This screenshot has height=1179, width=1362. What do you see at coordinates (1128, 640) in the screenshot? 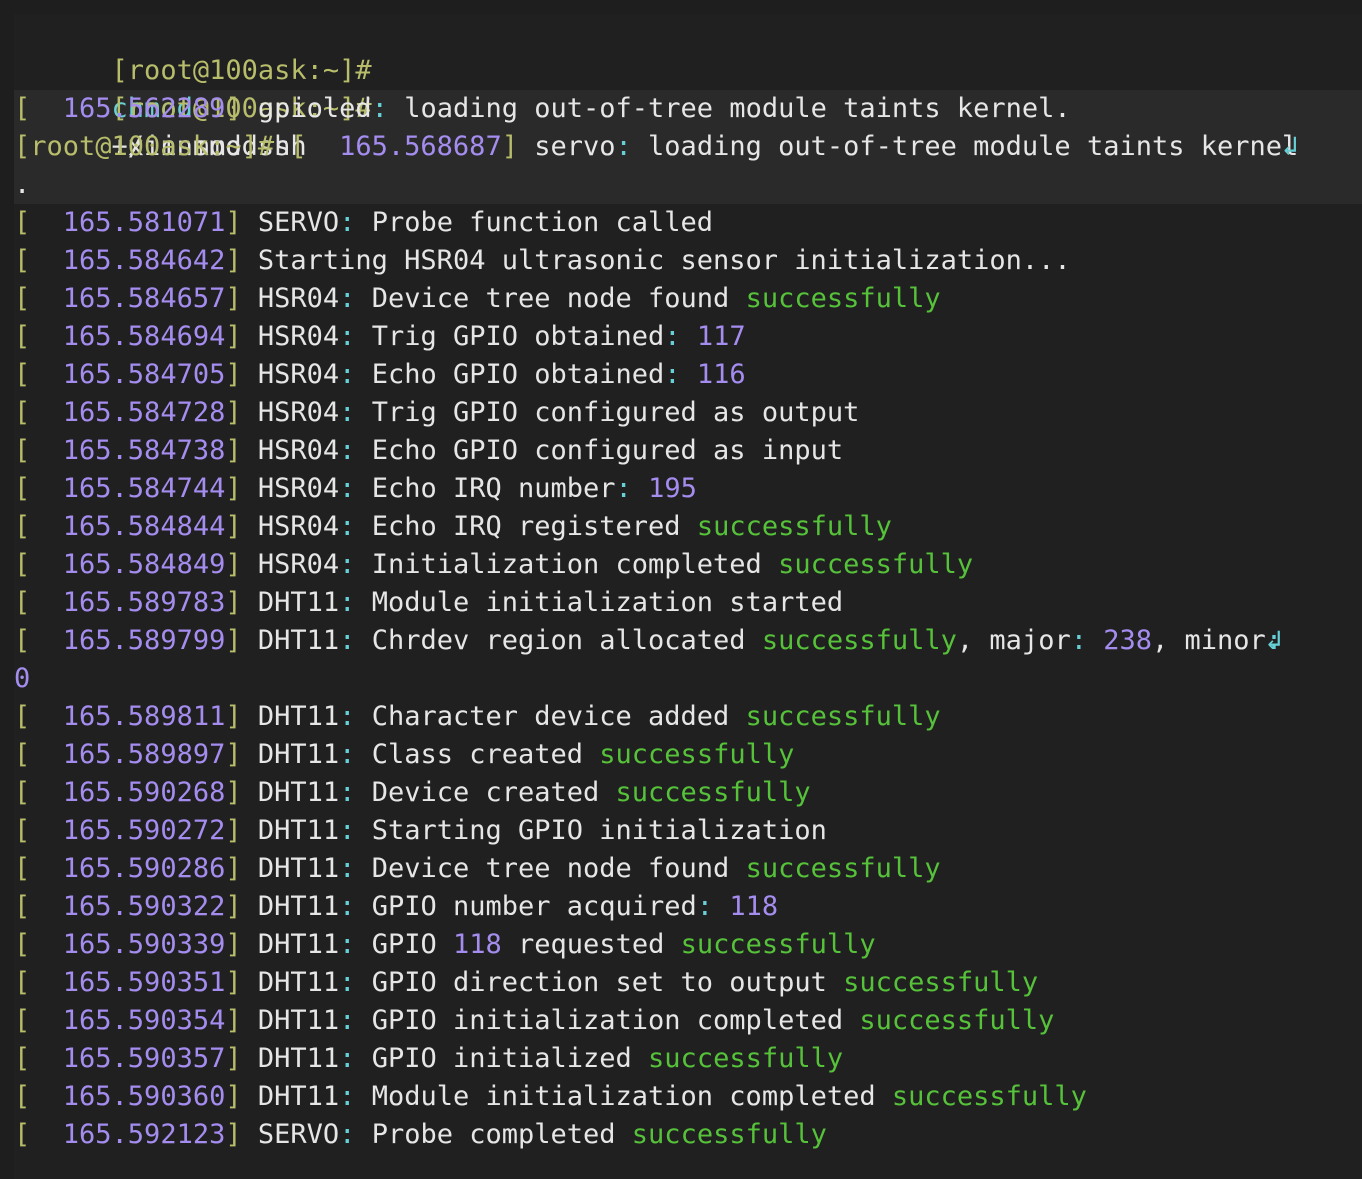
I see `log-number: 238` at bounding box center [1128, 640].